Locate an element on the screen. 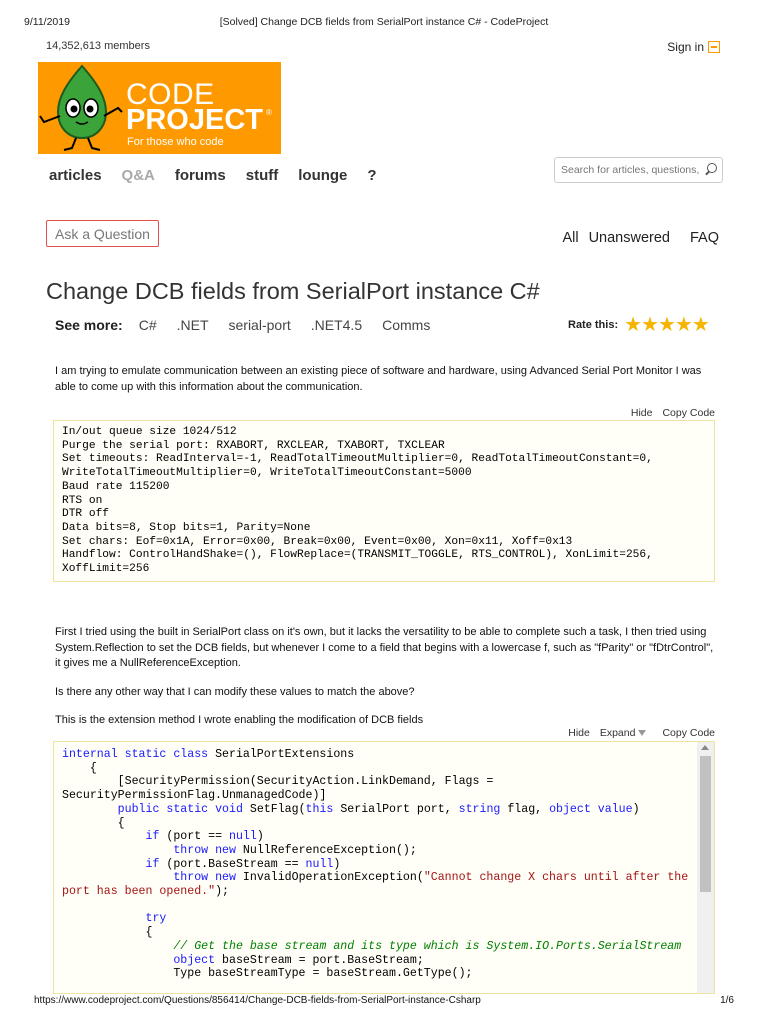 The image size is (768, 1024). code-token: (port.BaseStream == is located at coordinates (232, 864).